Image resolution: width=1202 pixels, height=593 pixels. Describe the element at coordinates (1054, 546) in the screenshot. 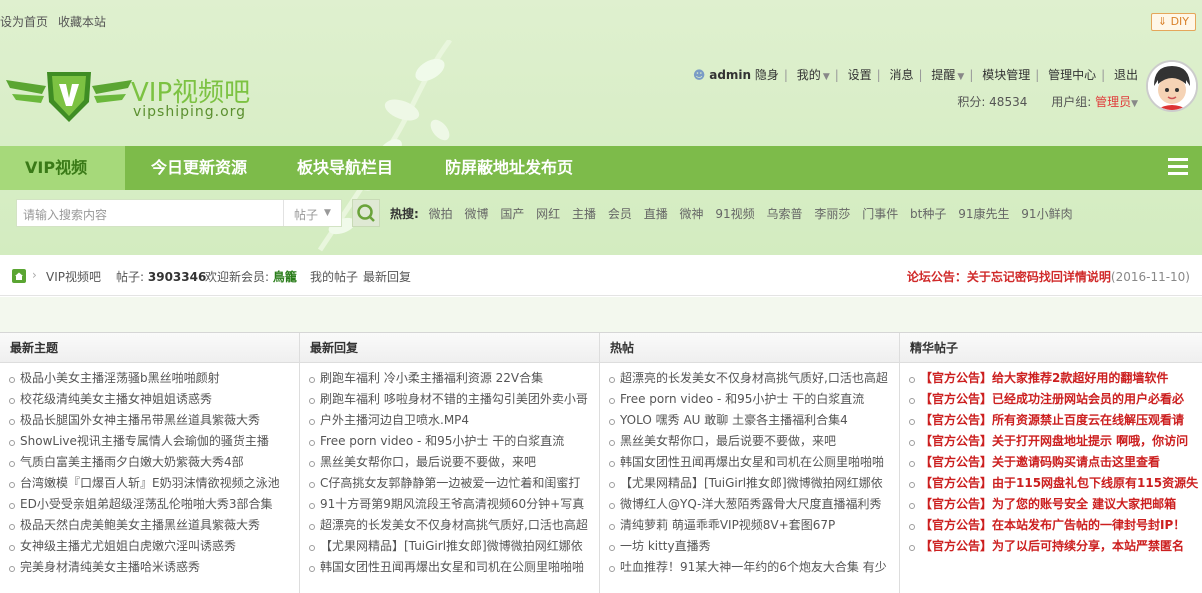

I see `thread-link: 【官方公告】为了以后可持续分享，本站严禁匿名` at that location.